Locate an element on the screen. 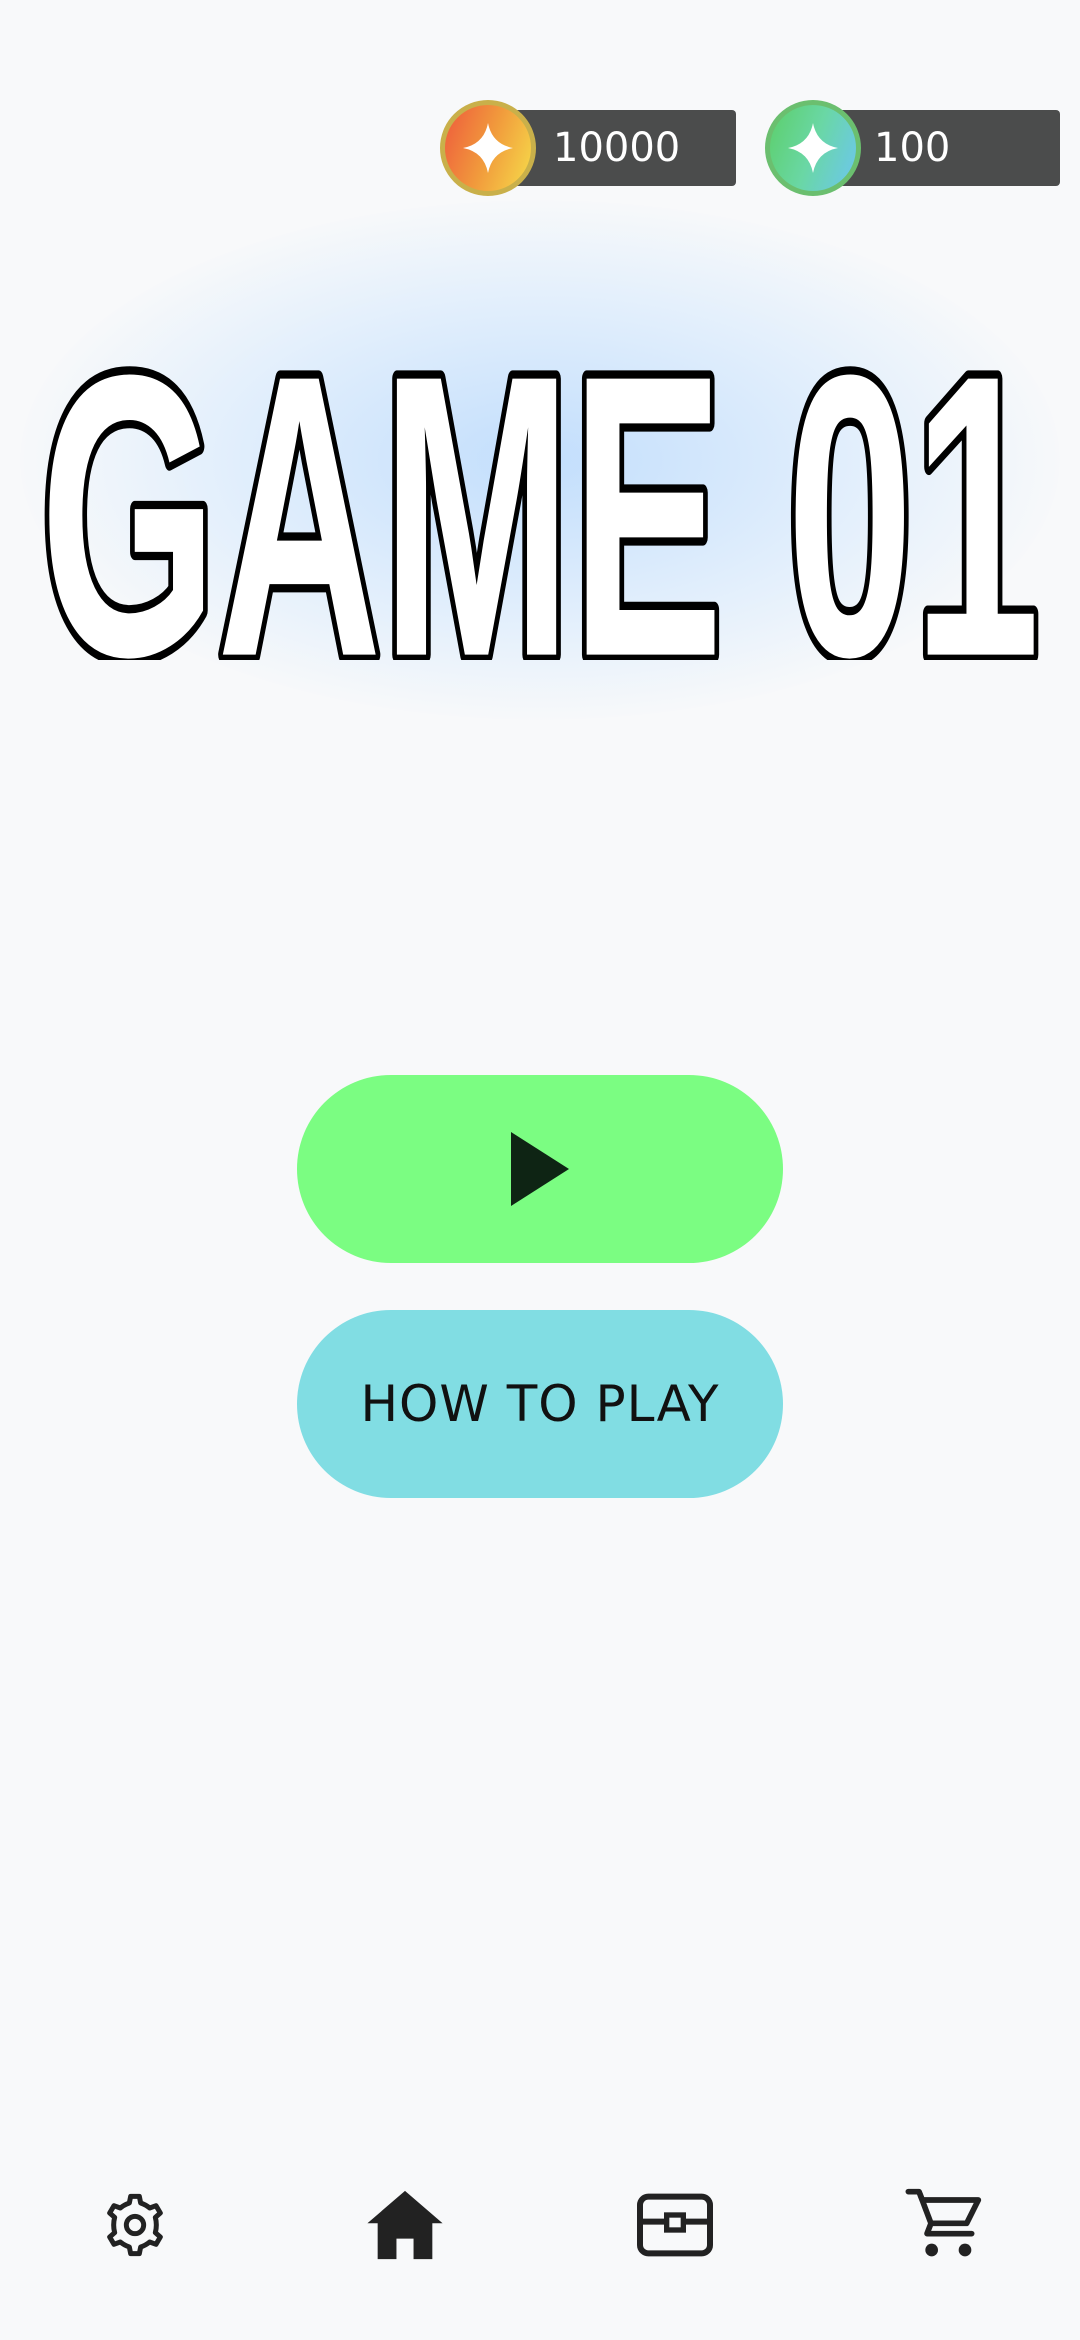  how-to-play-label: HOW TO PLAY is located at coordinates (540, 1404).